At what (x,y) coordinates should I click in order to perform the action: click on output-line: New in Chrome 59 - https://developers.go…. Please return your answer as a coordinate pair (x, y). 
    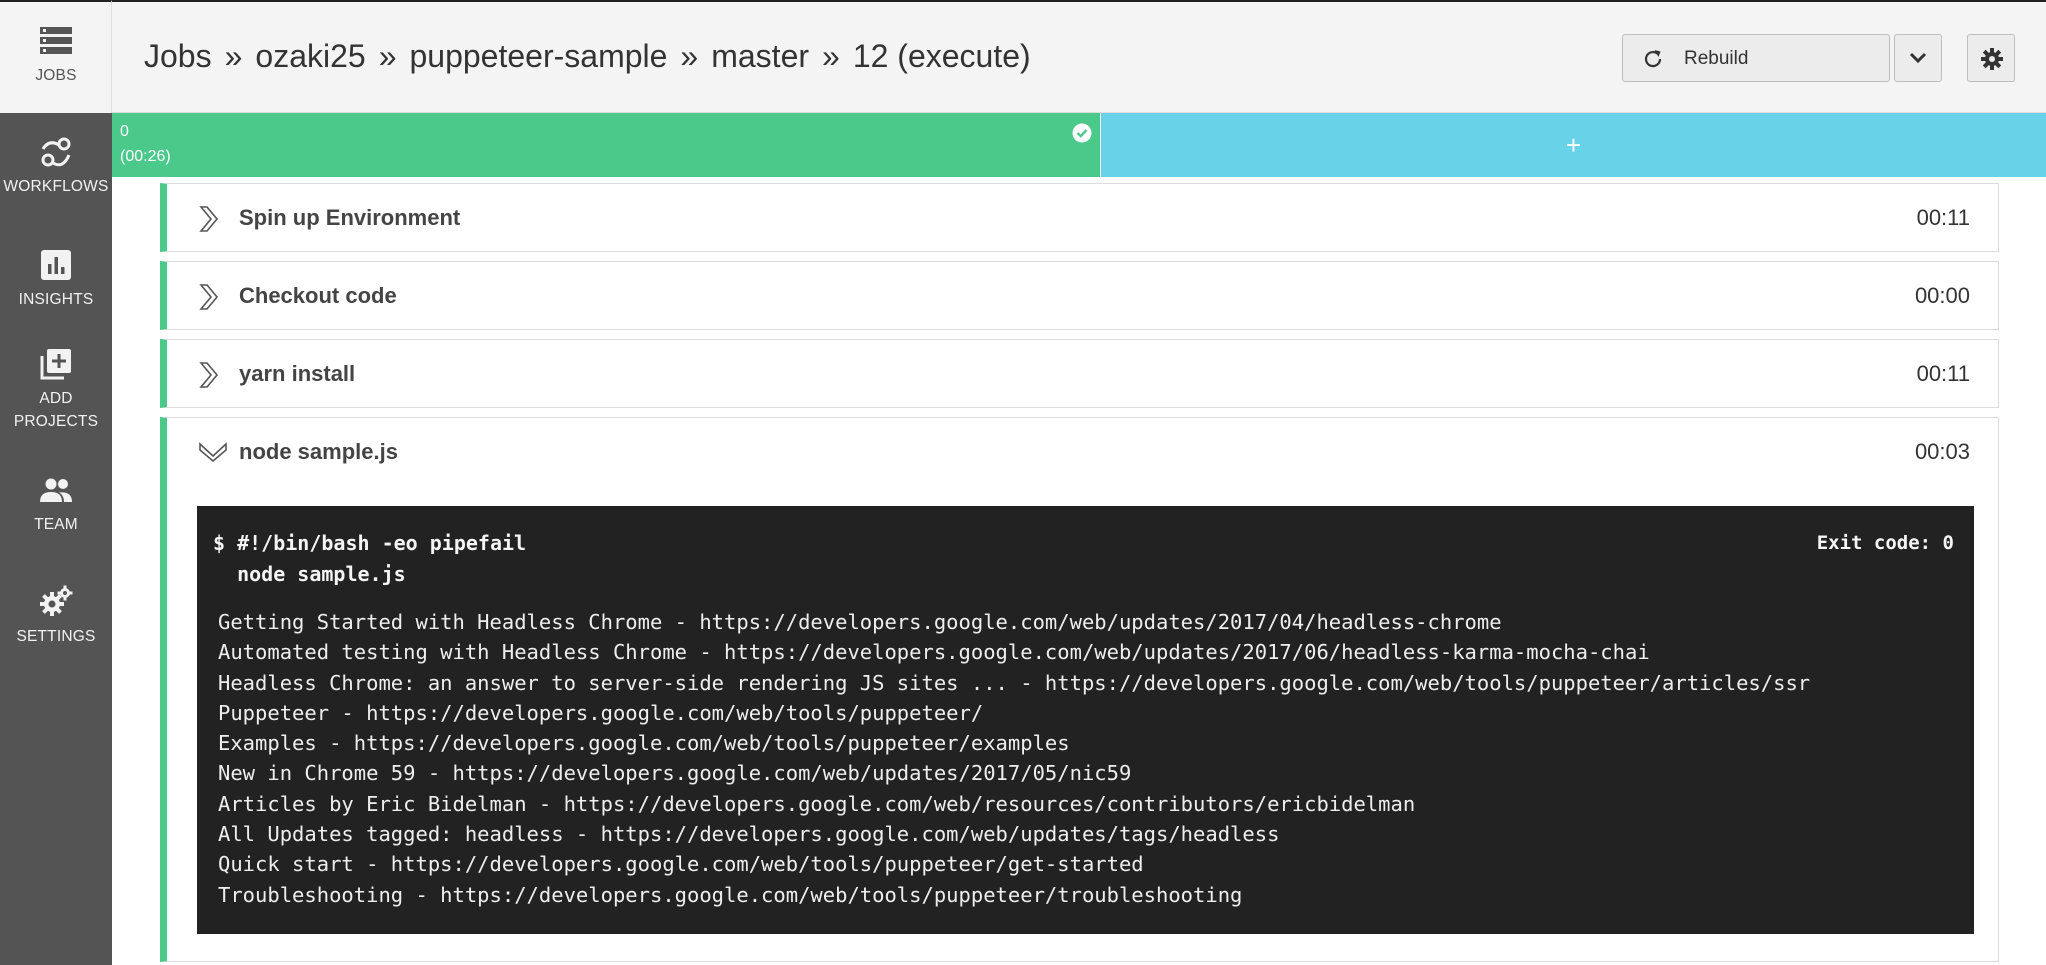
    Looking at the image, I should click on (675, 773).